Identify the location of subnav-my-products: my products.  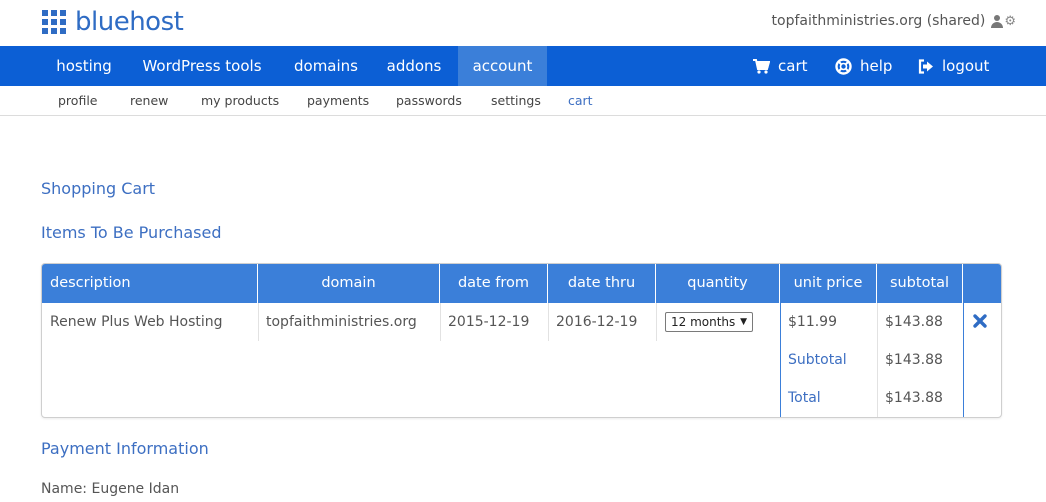
(240, 101).